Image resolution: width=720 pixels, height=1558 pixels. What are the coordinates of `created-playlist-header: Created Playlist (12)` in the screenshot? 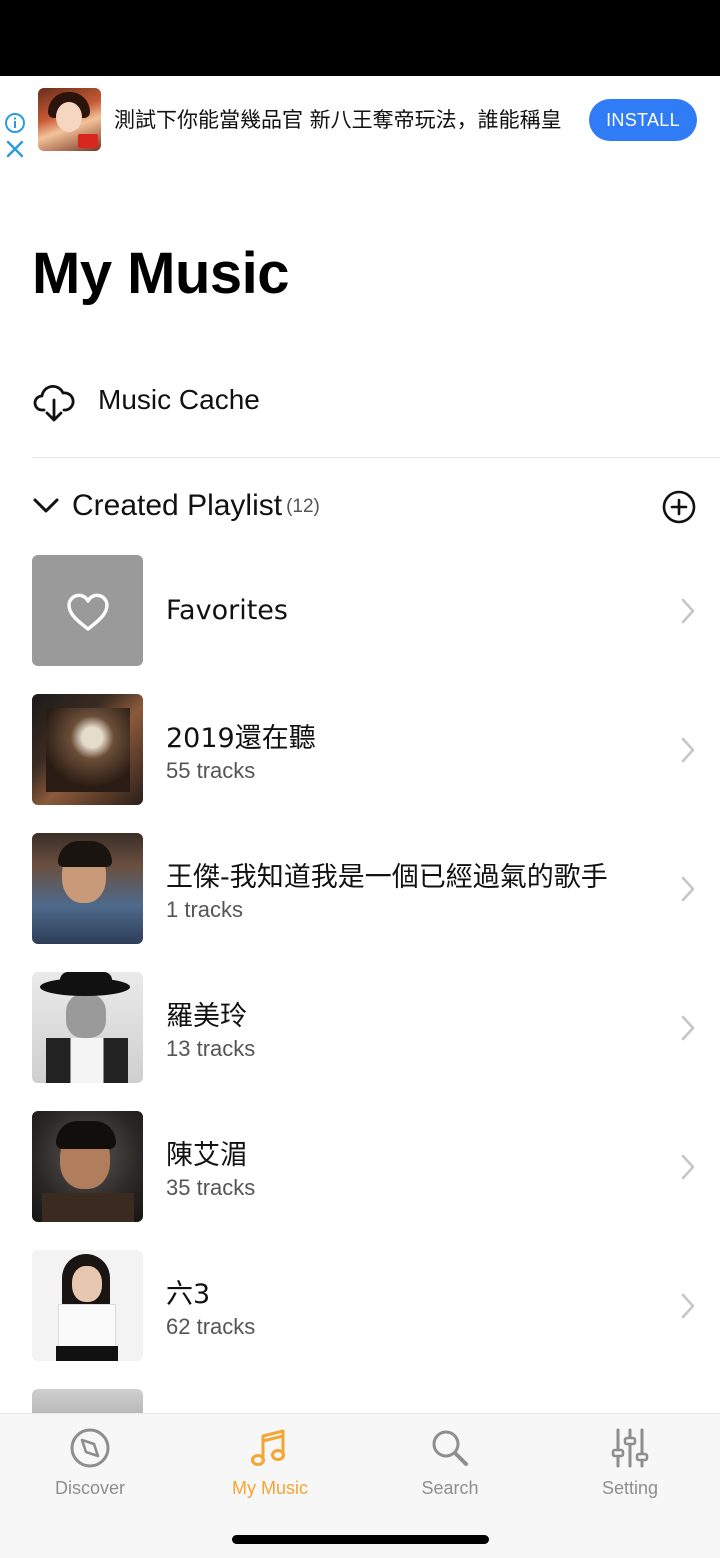 It's located at (364, 507).